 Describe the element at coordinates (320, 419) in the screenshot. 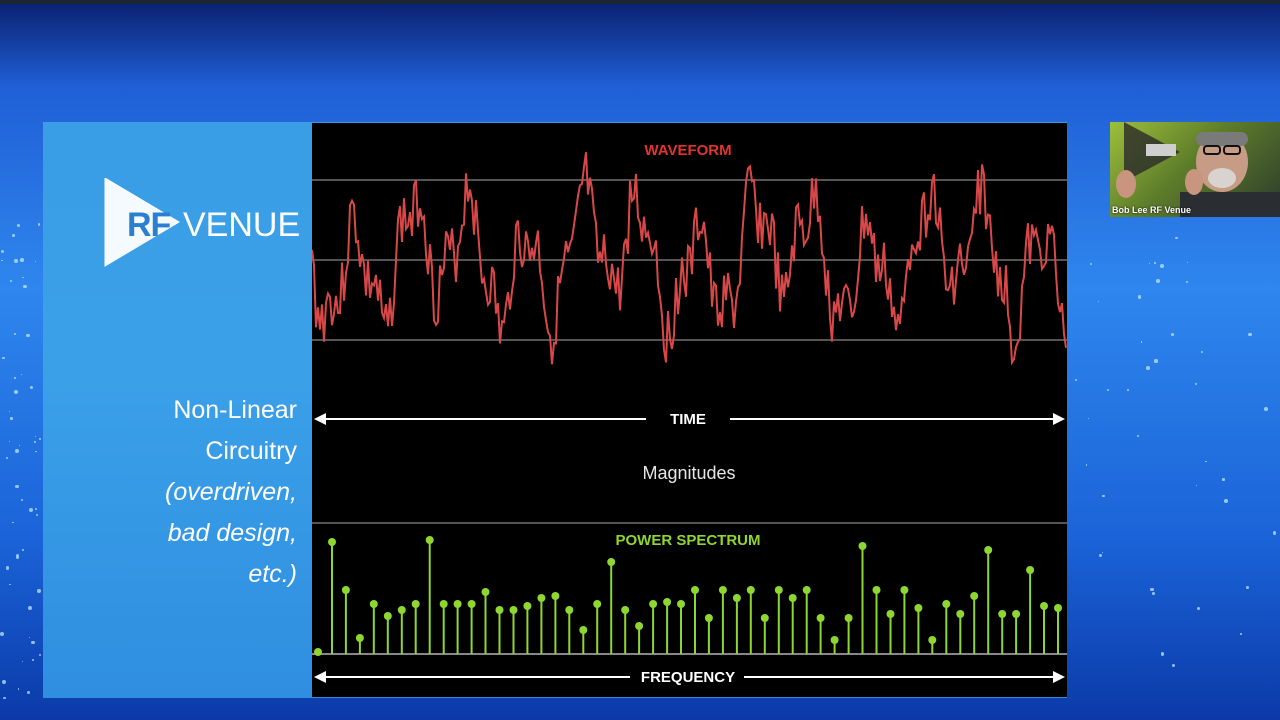

I see `time-arrow-left-head` at that location.